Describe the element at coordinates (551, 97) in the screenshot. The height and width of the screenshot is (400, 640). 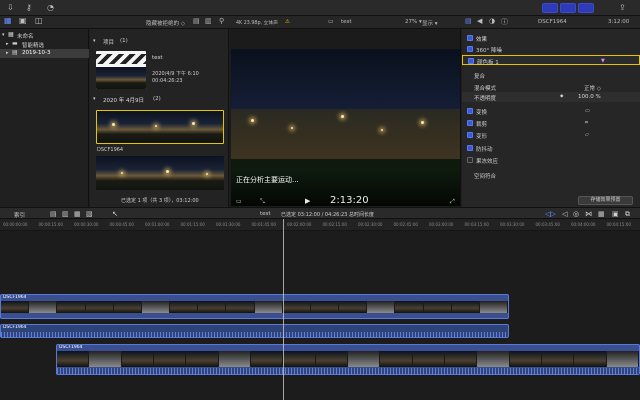
I see `opacity-row: 不透明度 ◆ 100.0 %` at that location.